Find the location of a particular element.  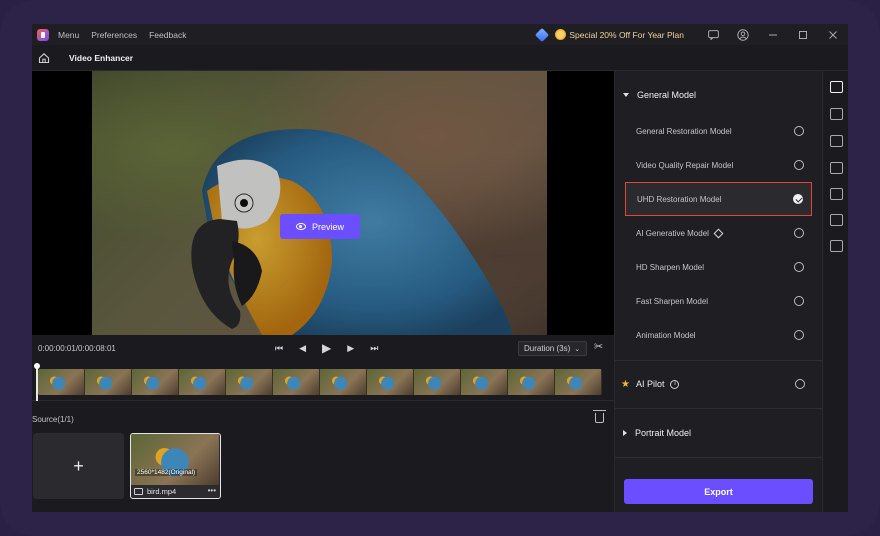

preview-button: Preview is located at coordinates (320, 226).